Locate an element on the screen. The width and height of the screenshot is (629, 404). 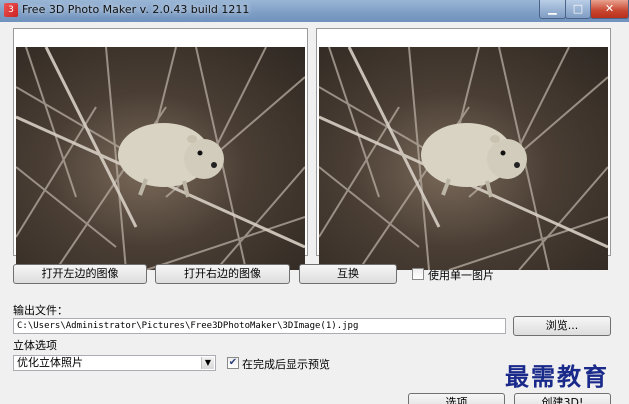
swap-button: 互换 is located at coordinates (348, 274).